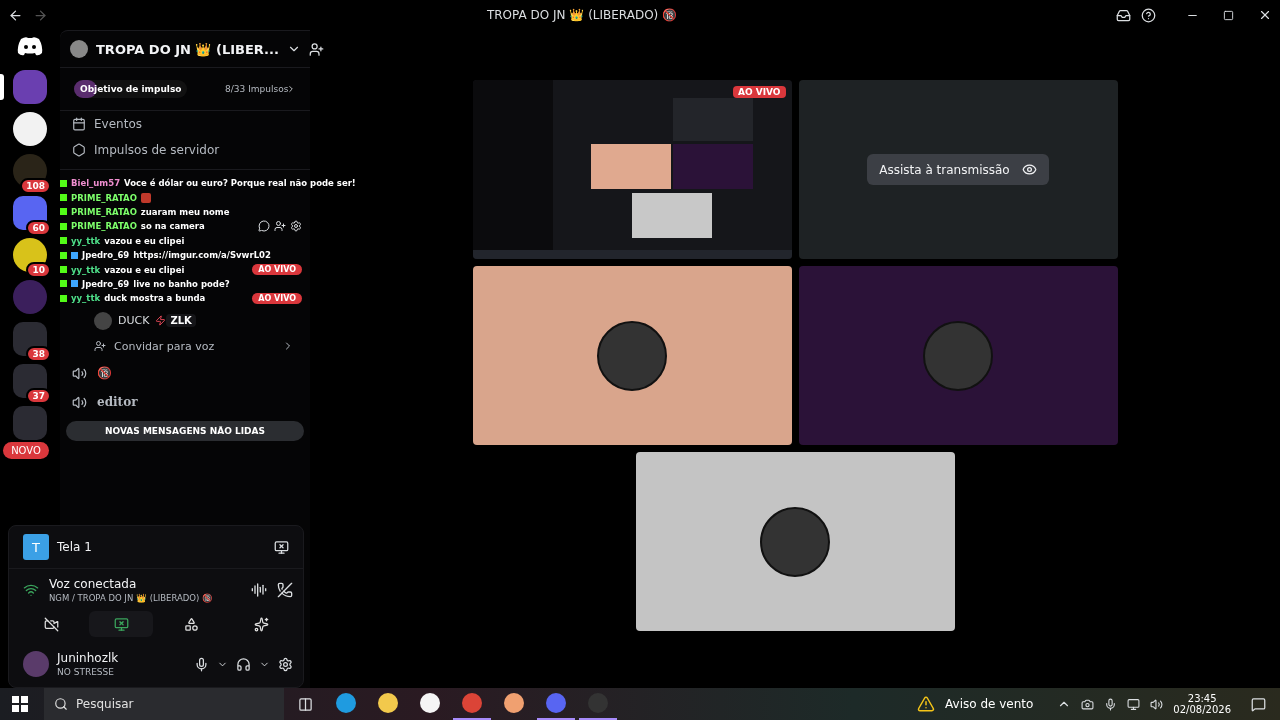 This screenshot has height=720, width=1280. I want to click on chrome-icon, so click(472, 703).